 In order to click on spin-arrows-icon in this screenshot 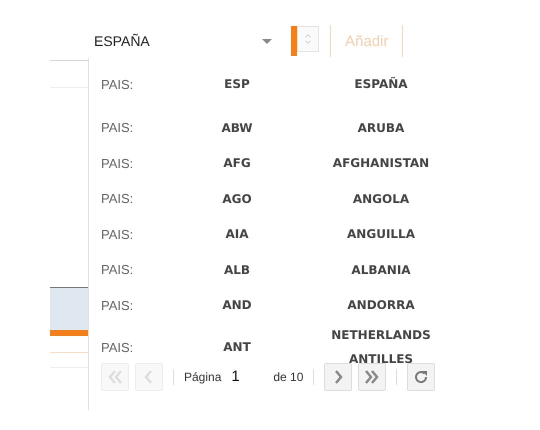, I will do `click(308, 39)`.